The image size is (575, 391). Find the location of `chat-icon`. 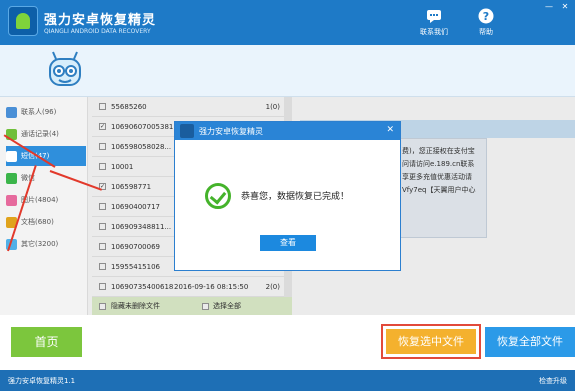

chat-icon is located at coordinates (434, 16).